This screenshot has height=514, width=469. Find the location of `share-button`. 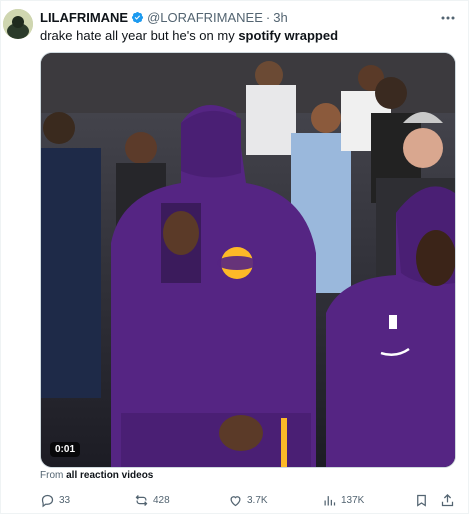

share-button is located at coordinates (447, 500).